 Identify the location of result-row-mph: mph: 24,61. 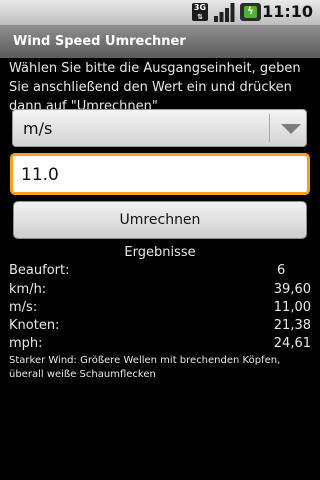
(160, 345).